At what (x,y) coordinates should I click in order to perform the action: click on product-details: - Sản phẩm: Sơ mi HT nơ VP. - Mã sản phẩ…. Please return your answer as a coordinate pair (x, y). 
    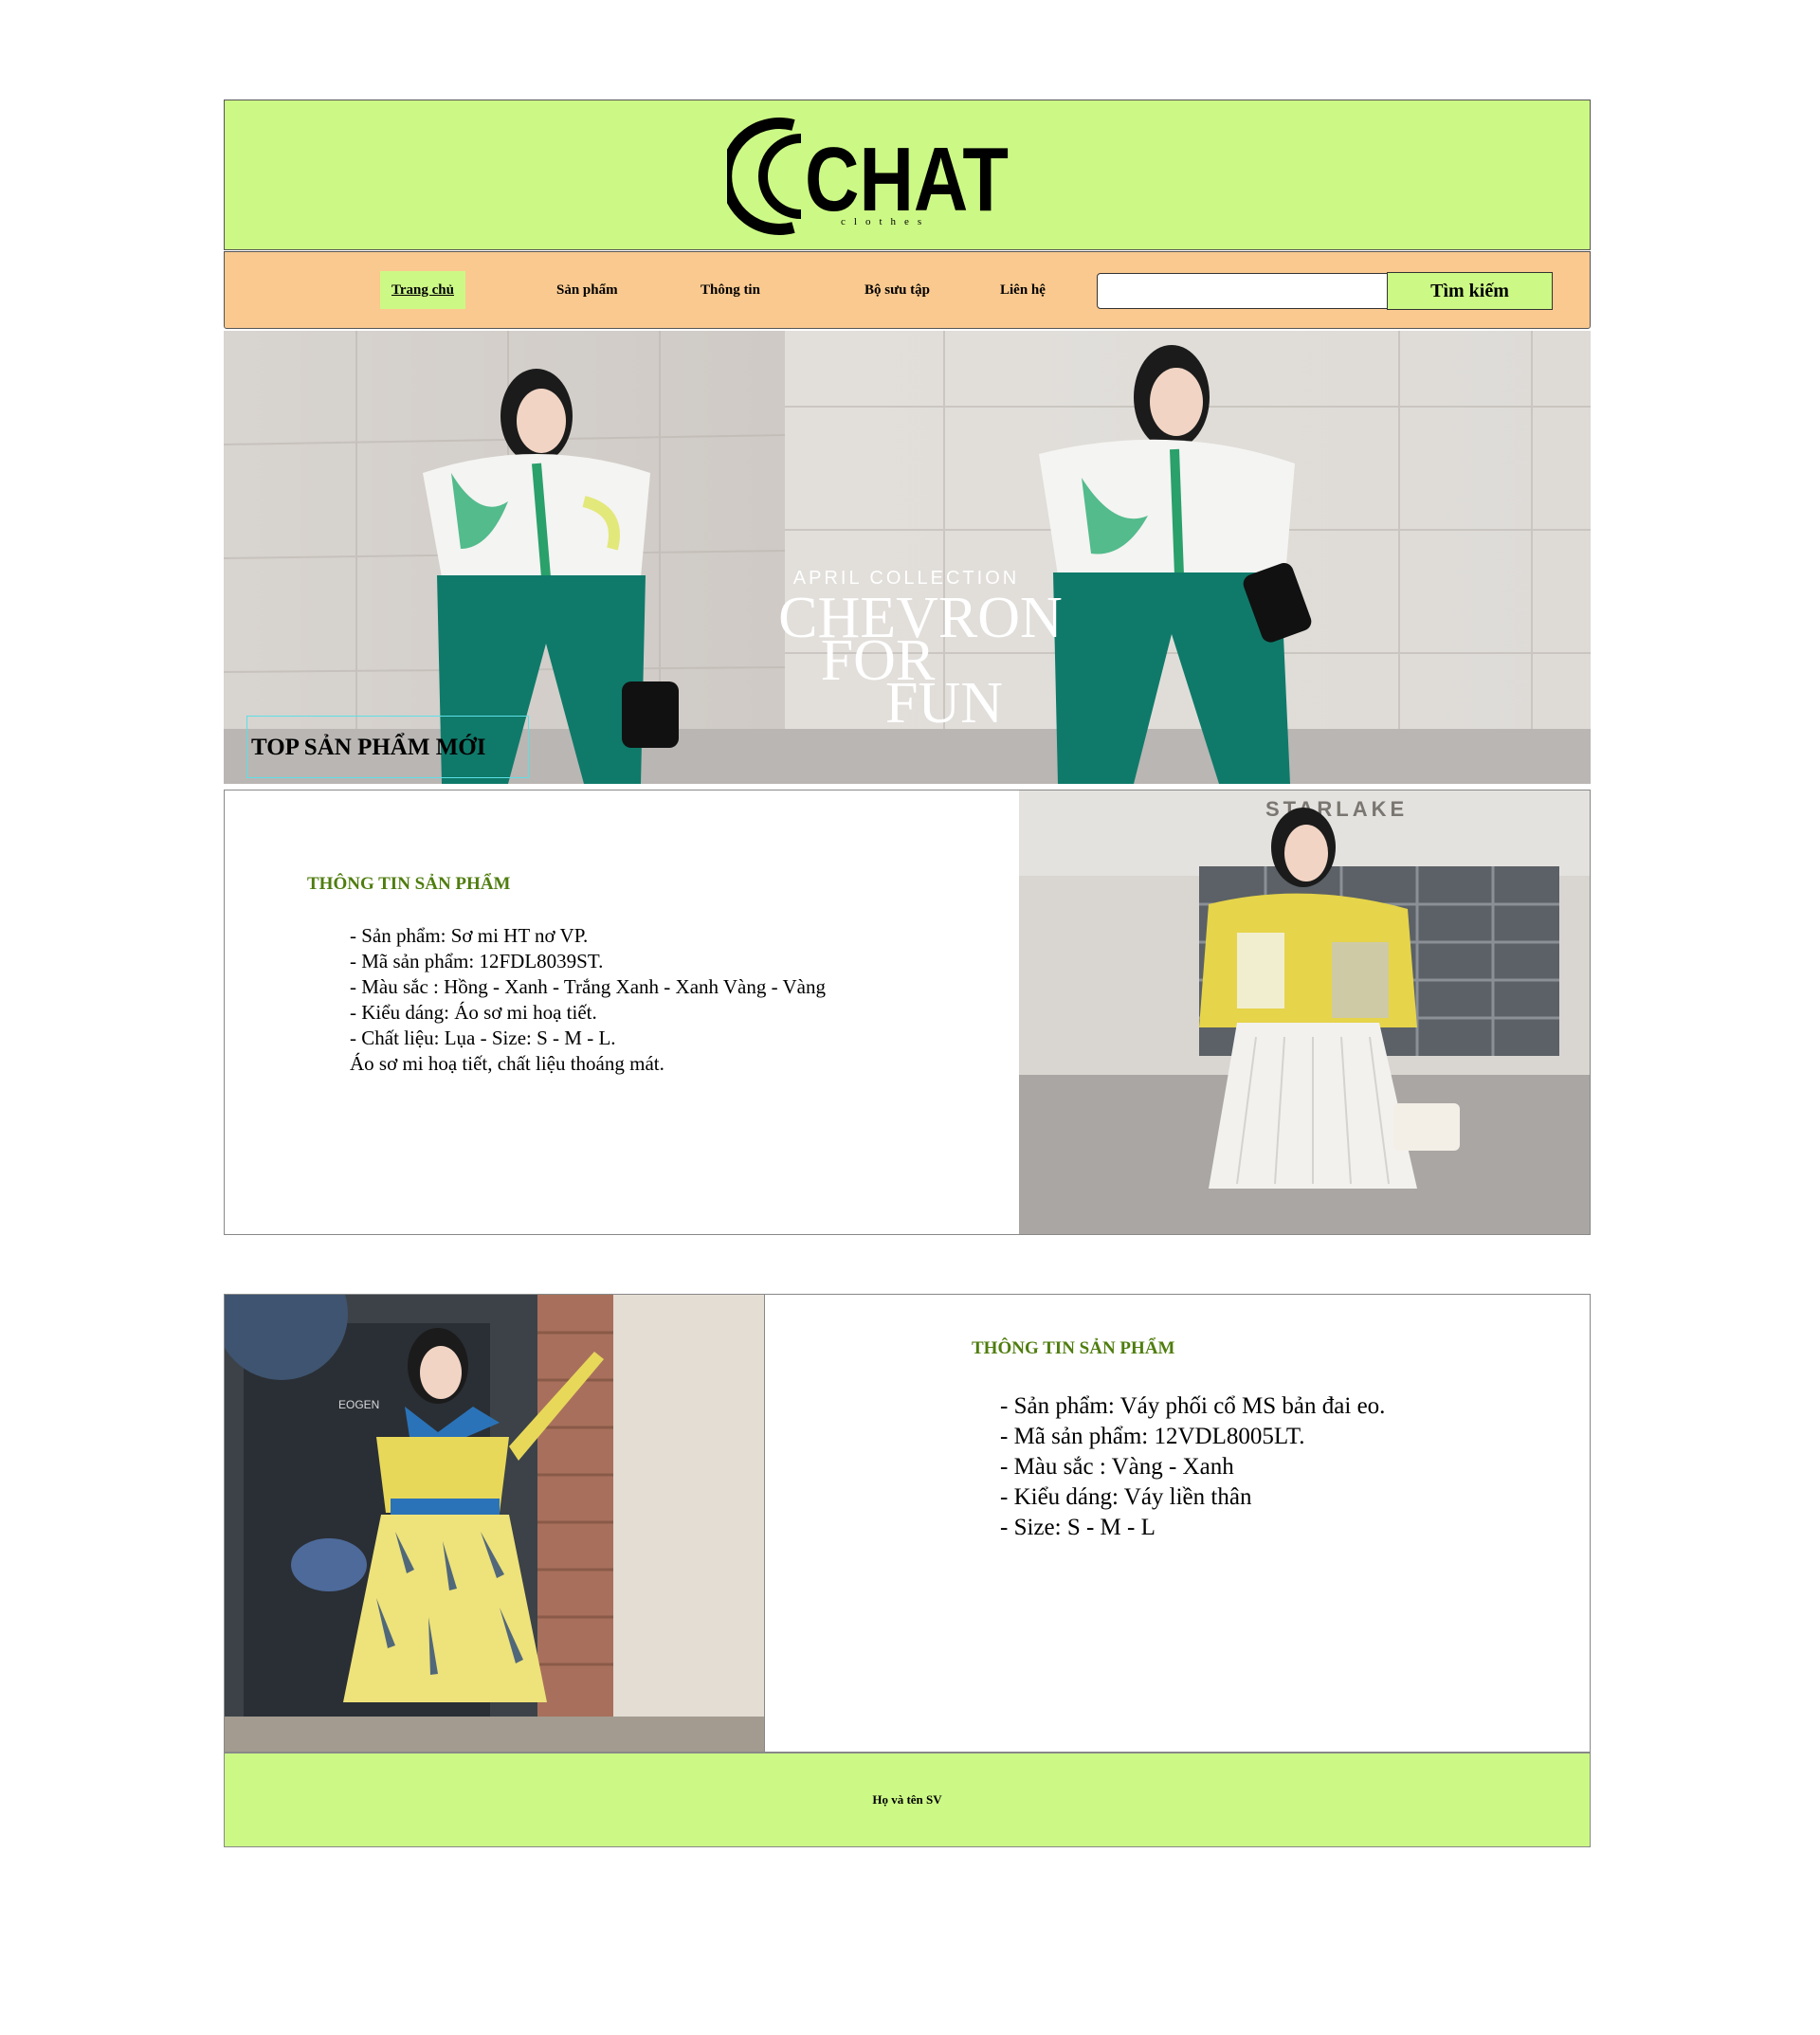
    Looking at the image, I should click on (601, 1000).